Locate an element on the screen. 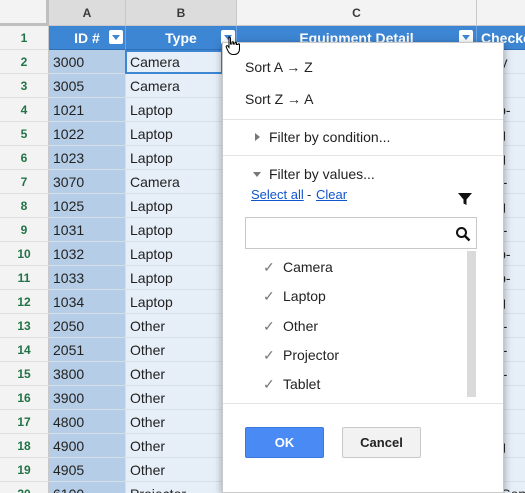 This screenshot has height=493, width=525. cell-id: 4800 is located at coordinates (87, 422).